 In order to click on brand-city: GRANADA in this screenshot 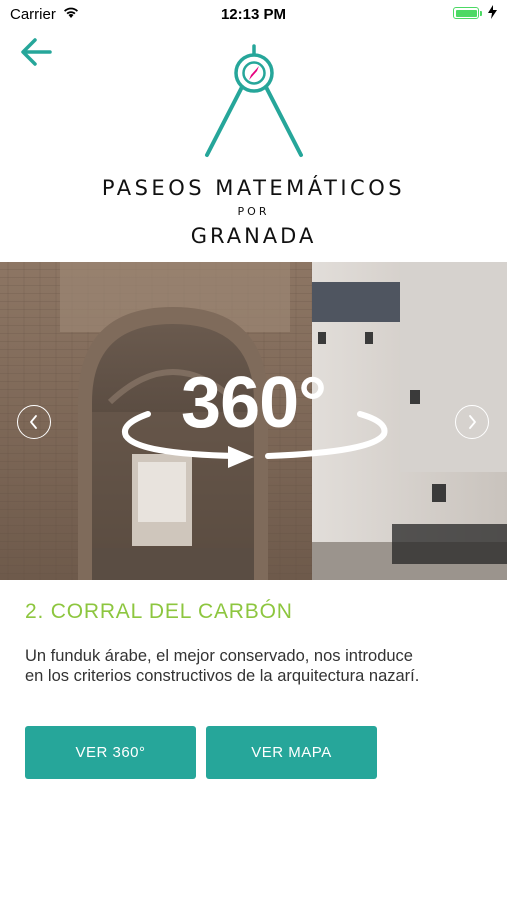, I will do `click(253, 236)`.